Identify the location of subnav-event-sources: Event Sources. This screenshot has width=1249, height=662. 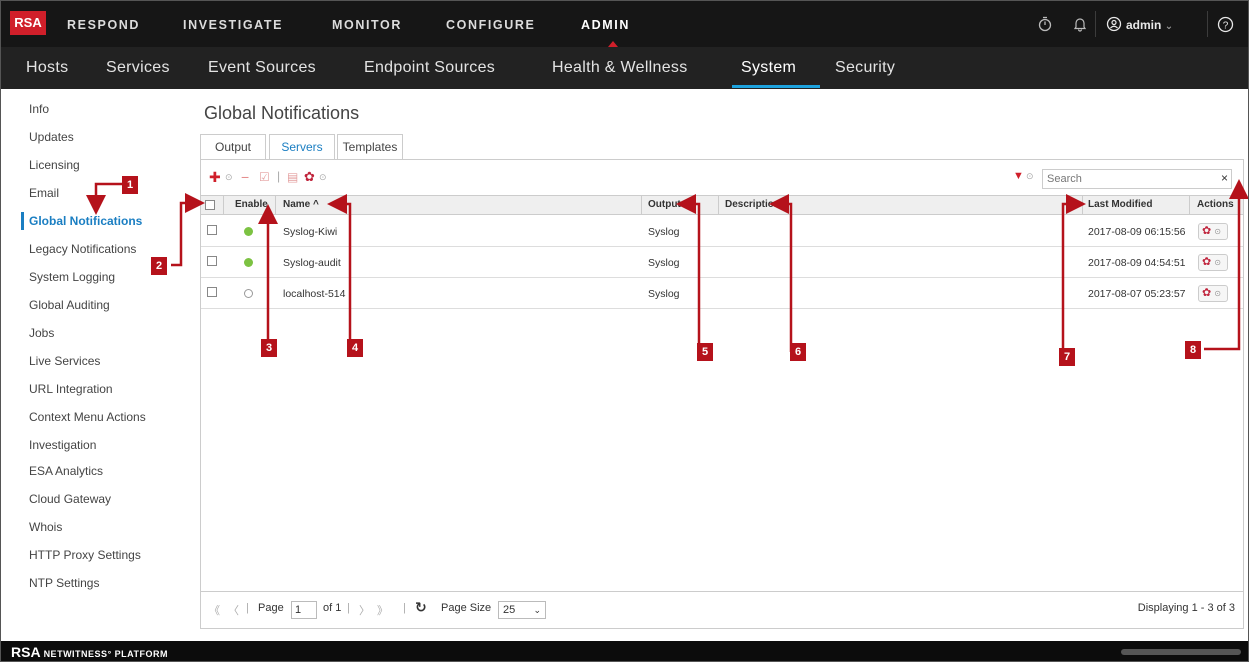
(262, 68).